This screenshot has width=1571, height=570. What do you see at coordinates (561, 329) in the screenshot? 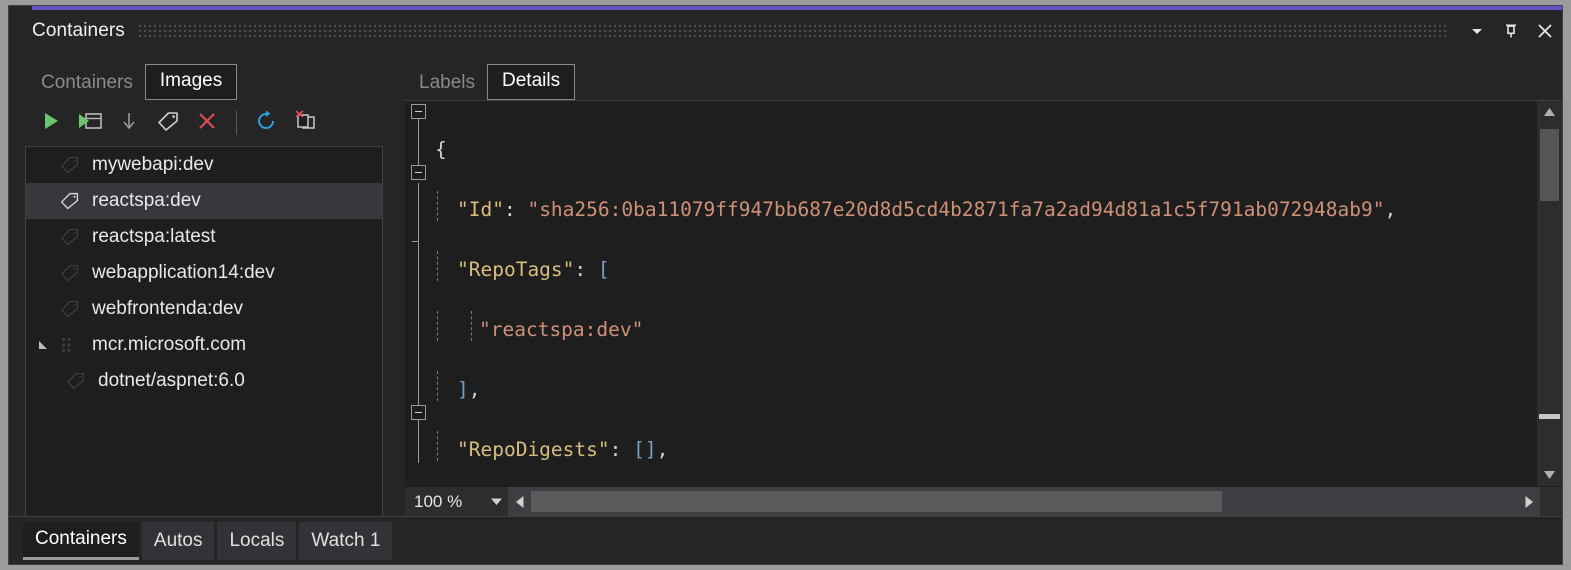
I see `json-value: "reactspa:dev"` at bounding box center [561, 329].